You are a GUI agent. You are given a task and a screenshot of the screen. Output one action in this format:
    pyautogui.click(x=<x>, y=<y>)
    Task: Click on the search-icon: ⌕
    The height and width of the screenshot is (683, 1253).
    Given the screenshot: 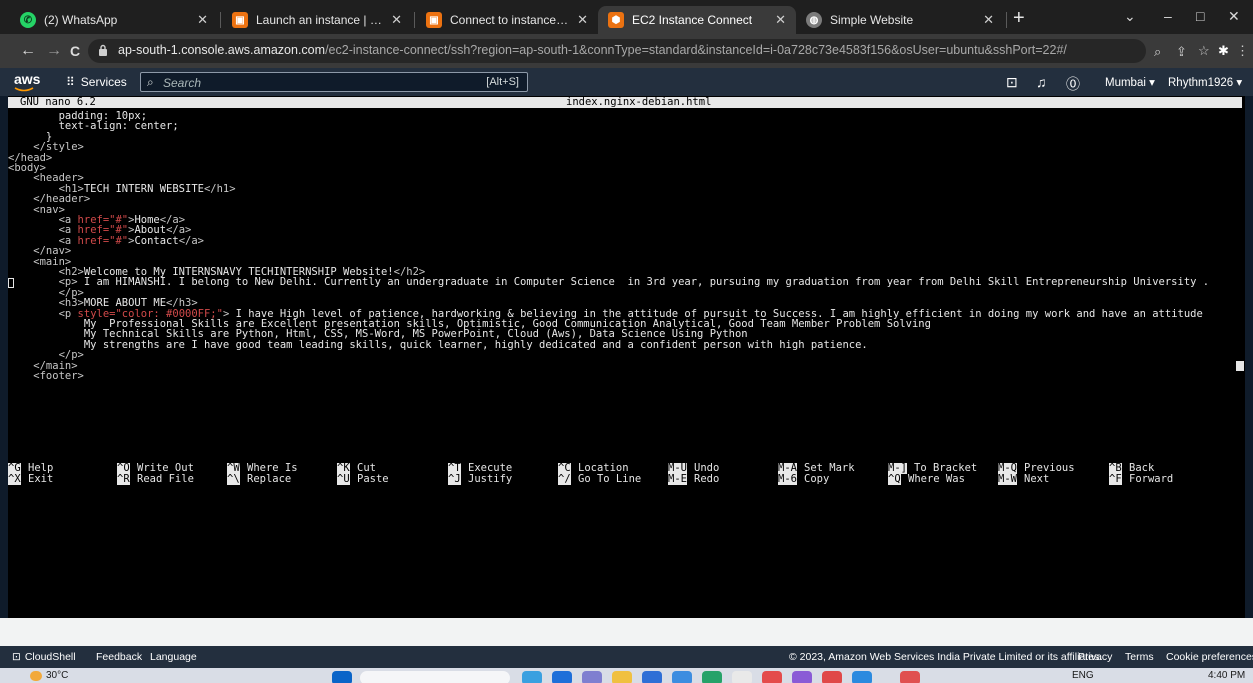 What is the action you would take?
    pyautogui.click(x=150, y=82)
    